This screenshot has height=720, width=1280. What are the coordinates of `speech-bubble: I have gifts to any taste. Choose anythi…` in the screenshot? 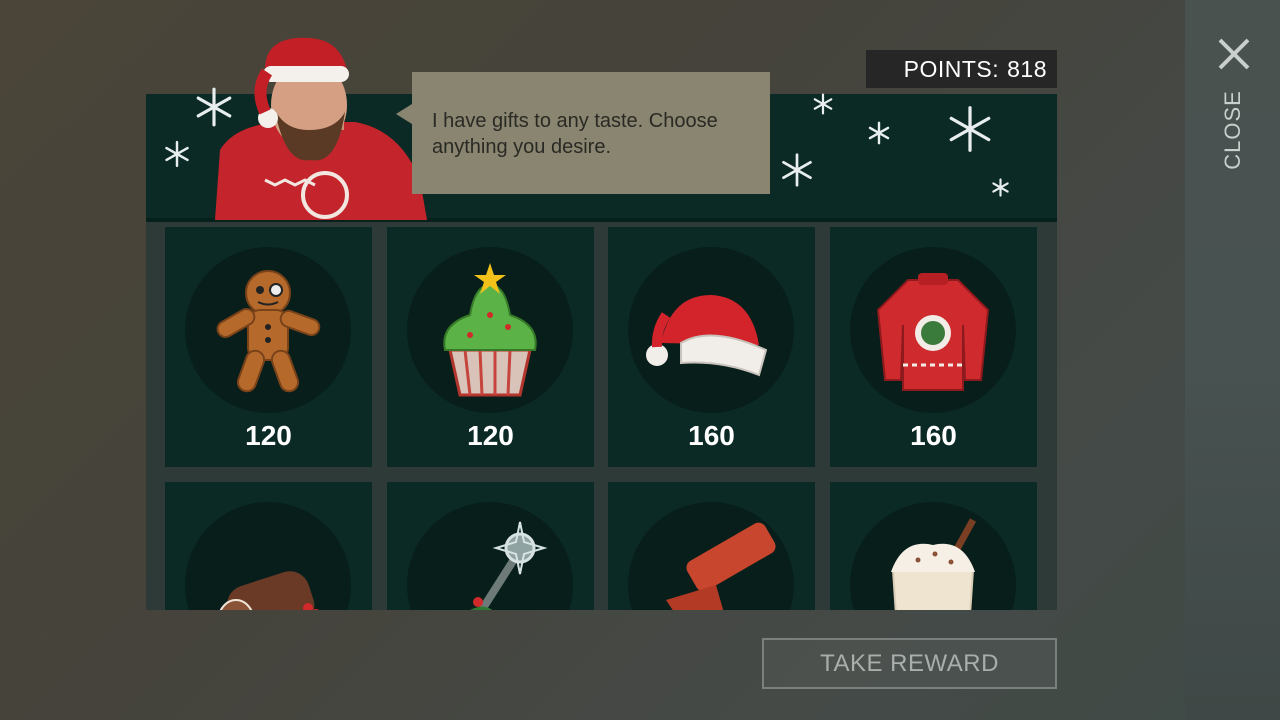 It's located at (591, 133).